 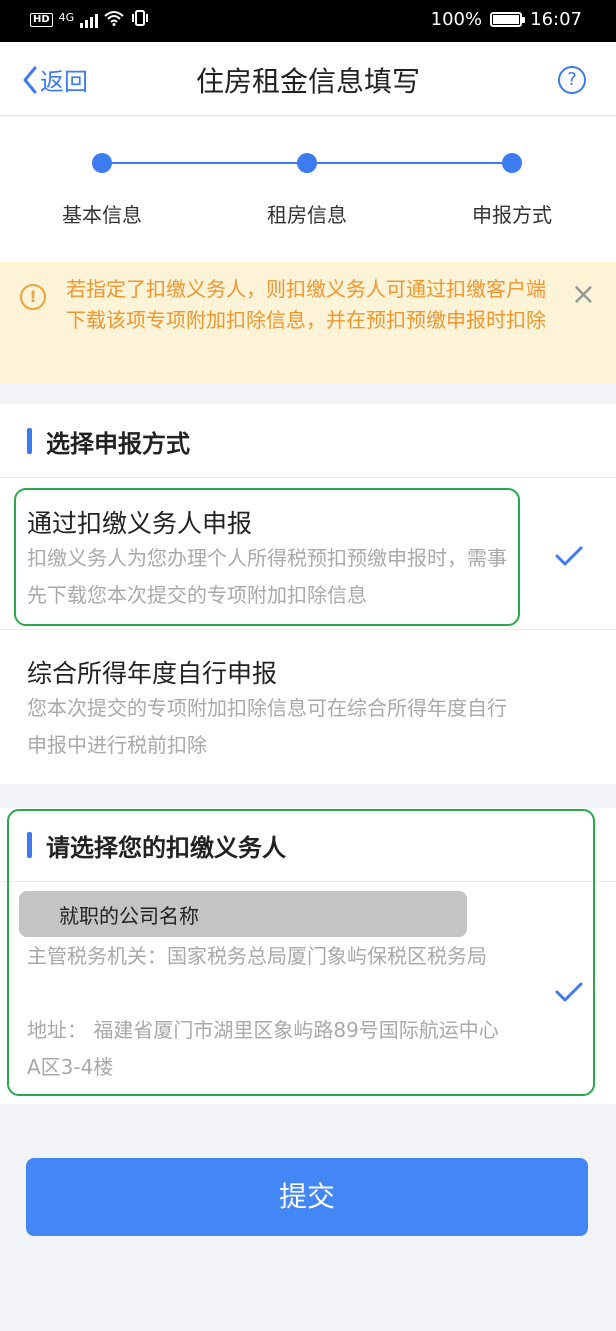 What do you see at coordinates (512, 163) in the screenshot?
I see `step-dot-method` at bounding box center [512, 163].